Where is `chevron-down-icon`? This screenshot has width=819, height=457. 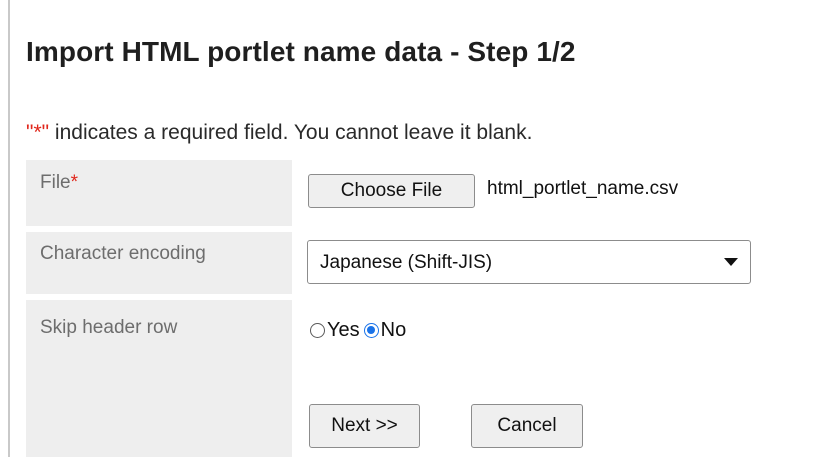
chevron-down-icon is located at coordinates (731, 262).